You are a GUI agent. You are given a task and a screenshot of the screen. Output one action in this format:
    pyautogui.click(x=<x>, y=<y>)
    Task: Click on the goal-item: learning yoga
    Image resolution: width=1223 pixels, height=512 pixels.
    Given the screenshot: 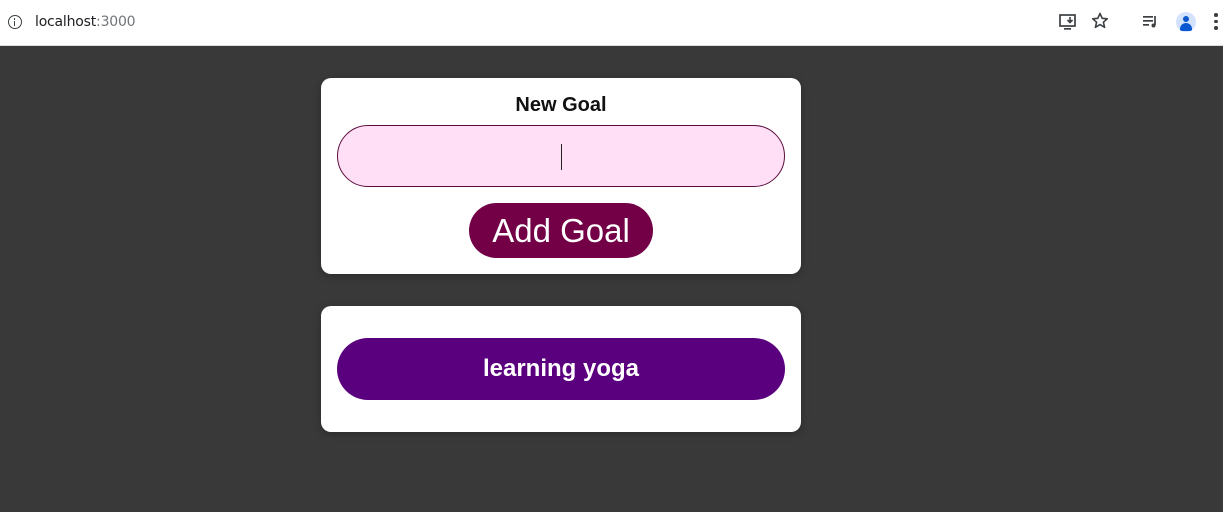 What is the action you would take?
    pyautogui.click(x=561, y=369)
    